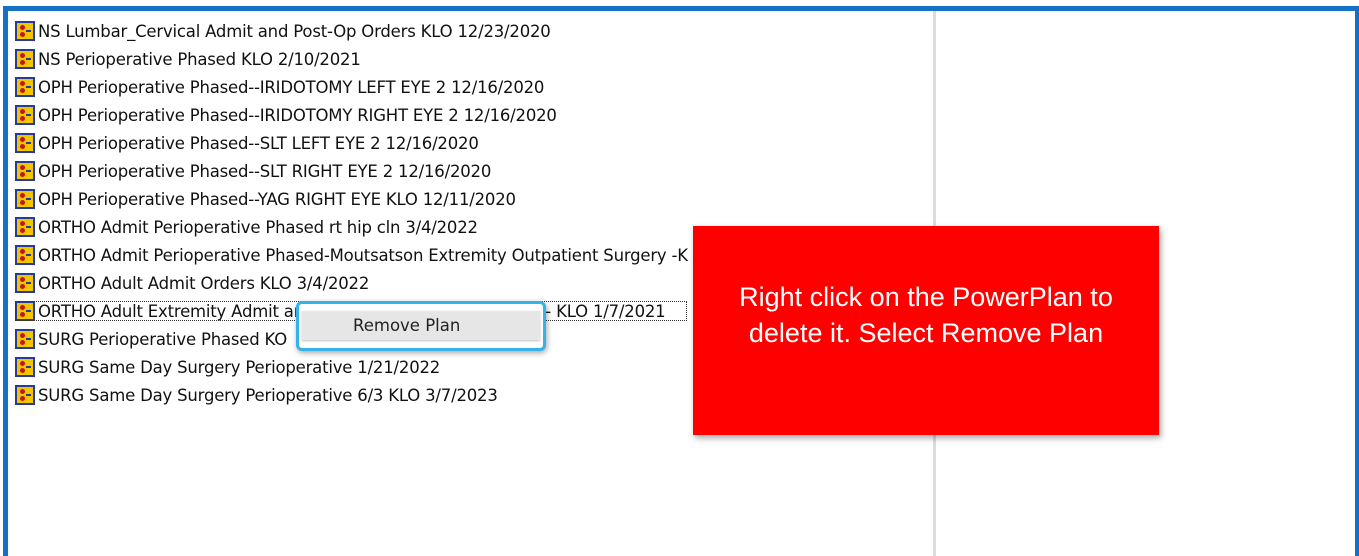 Image resolution: width=1359 pixels, height=556 pixels. I want to click on plan-label: ORTHO Adult Admit Orders KLO 3/4/2022, so click(204, 283).